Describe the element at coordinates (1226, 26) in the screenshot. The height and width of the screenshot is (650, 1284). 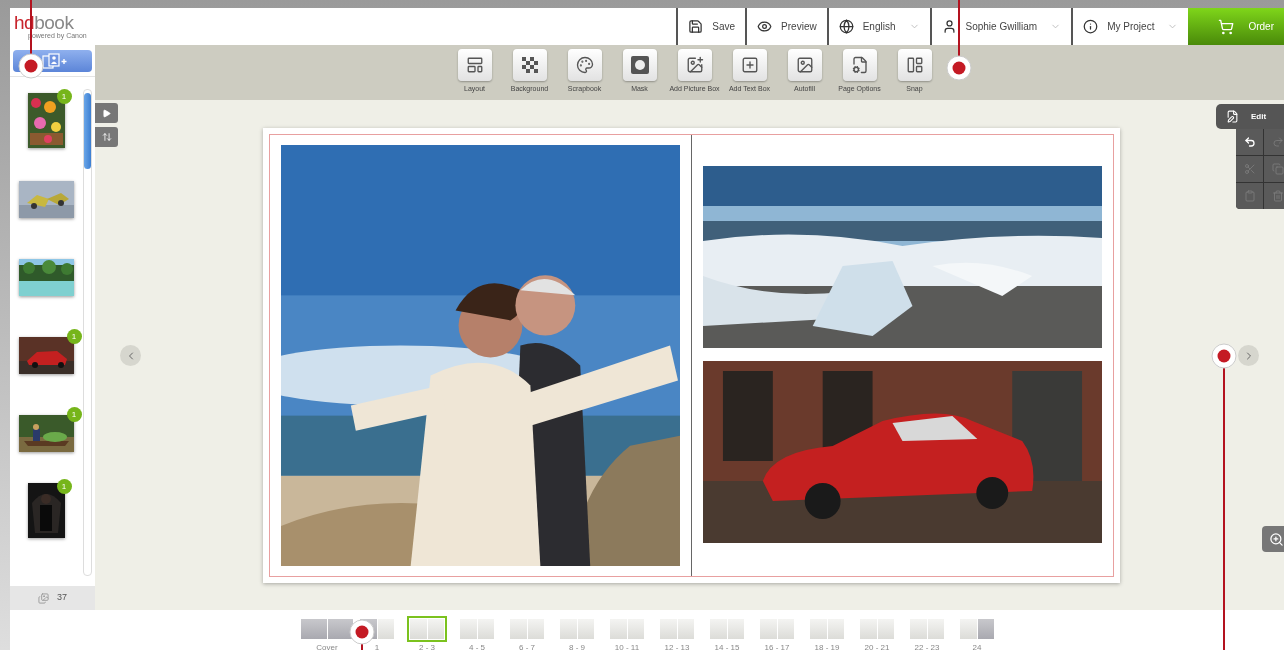
I see `cart-icon` at that location.